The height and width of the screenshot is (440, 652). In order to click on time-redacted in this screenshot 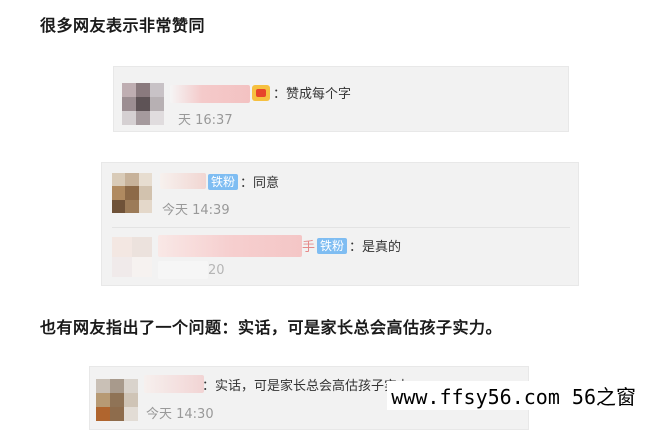, I will do `click(183, 270)`.